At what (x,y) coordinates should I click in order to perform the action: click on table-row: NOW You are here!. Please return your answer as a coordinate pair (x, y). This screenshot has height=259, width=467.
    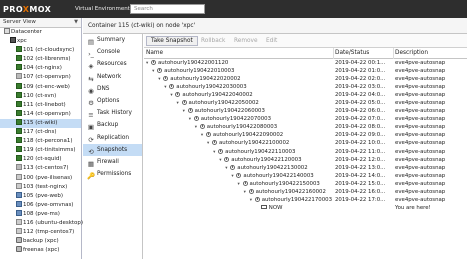
    Looking at the image, I should click on (305, 208).